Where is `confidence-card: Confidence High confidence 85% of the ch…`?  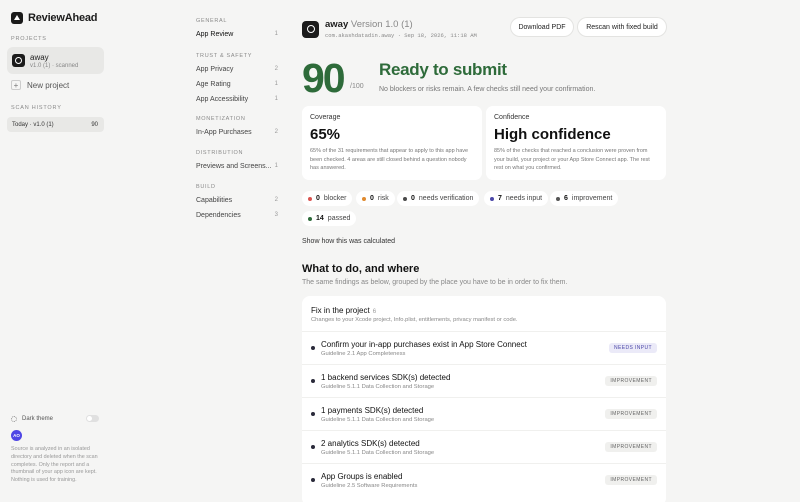
confidence-card: Confidence High confidence 85% of the ch… is located at coordinates (576, 143).